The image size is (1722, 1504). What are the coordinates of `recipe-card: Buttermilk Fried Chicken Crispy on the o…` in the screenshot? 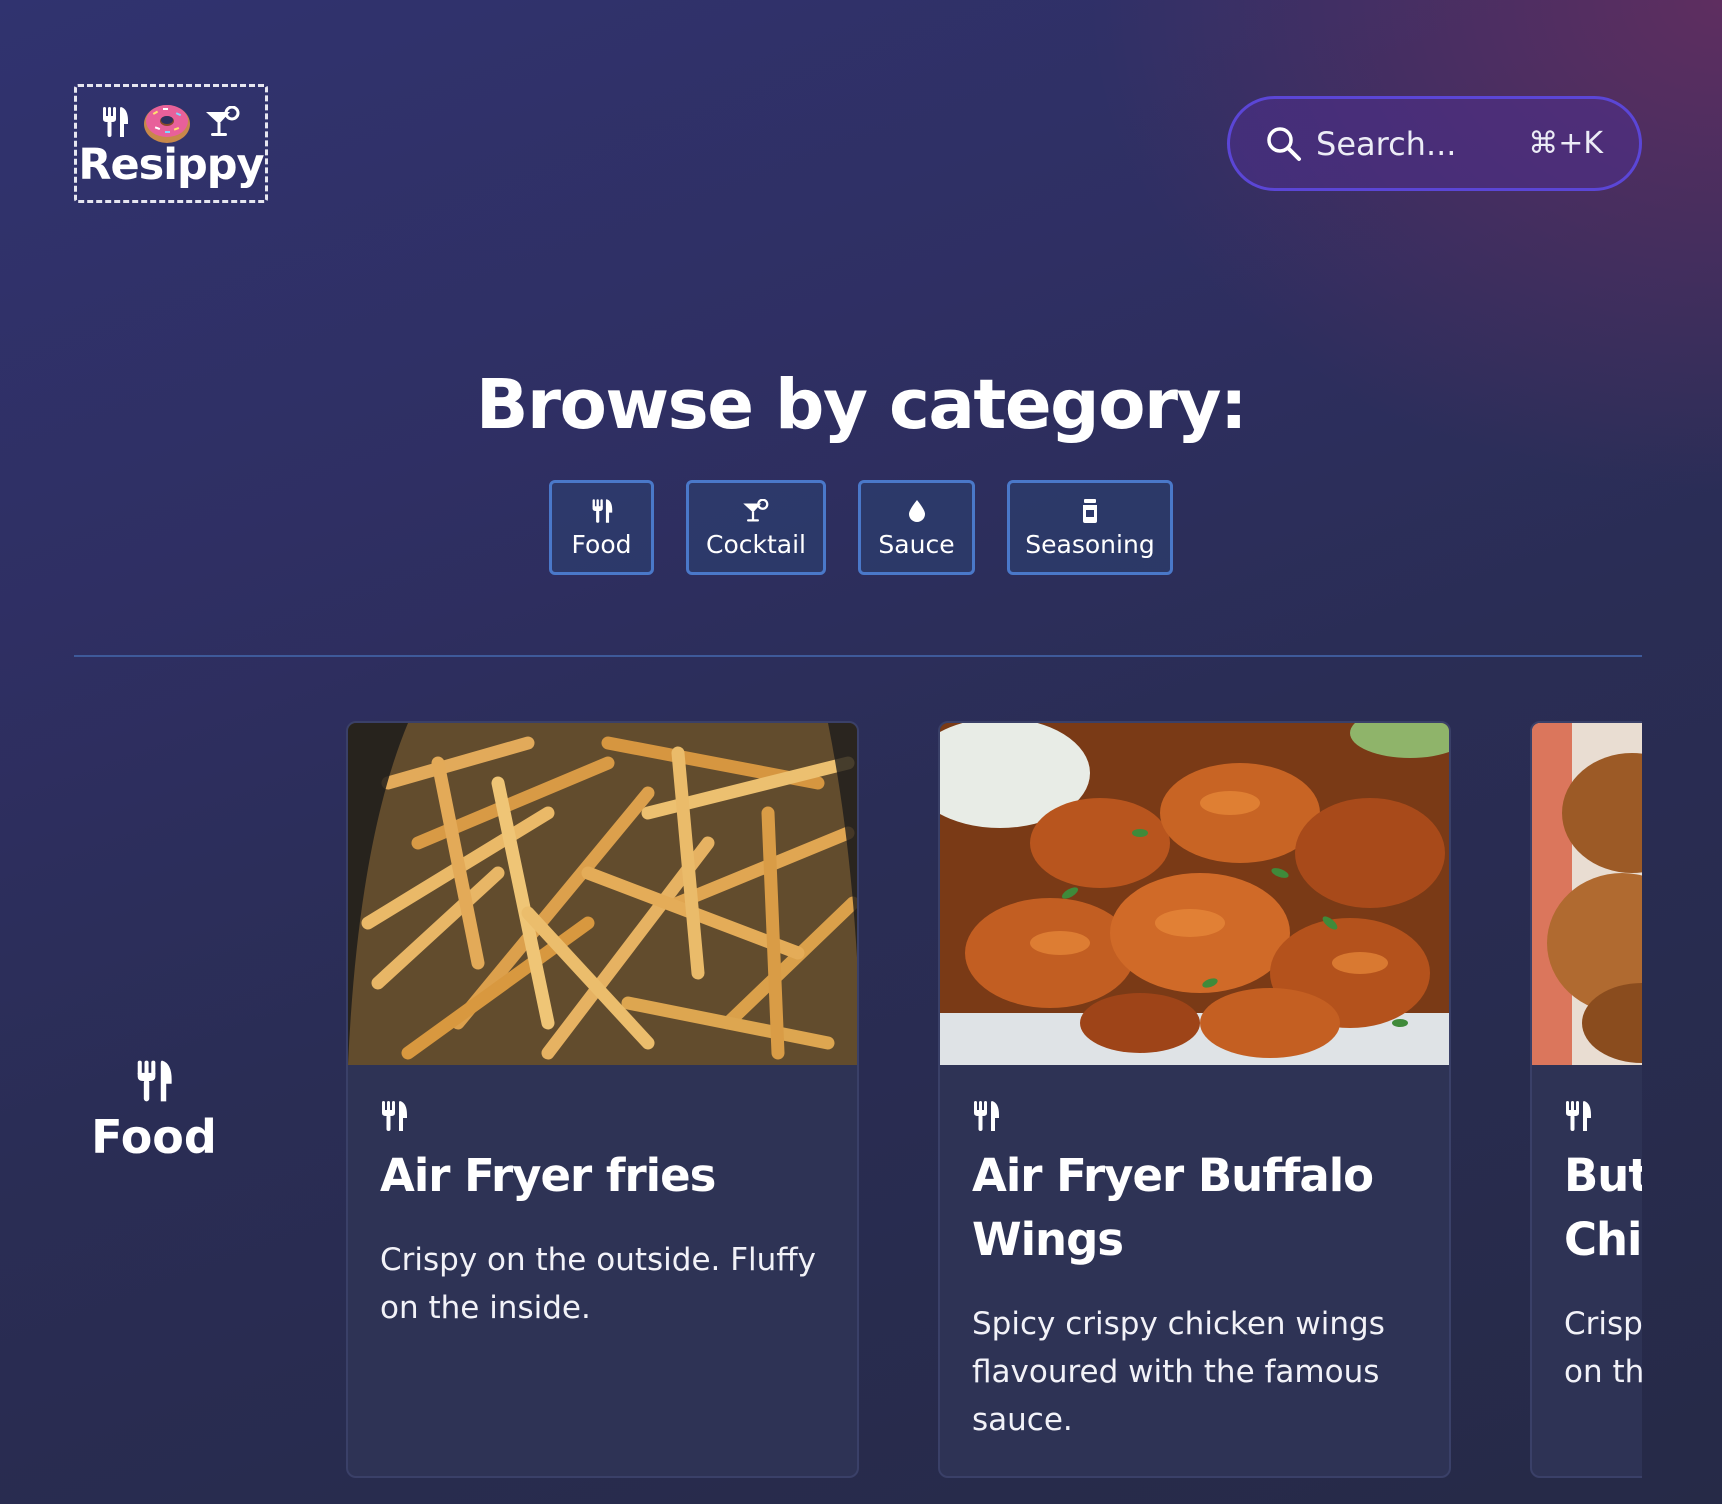 It's located at (1586, 1099).